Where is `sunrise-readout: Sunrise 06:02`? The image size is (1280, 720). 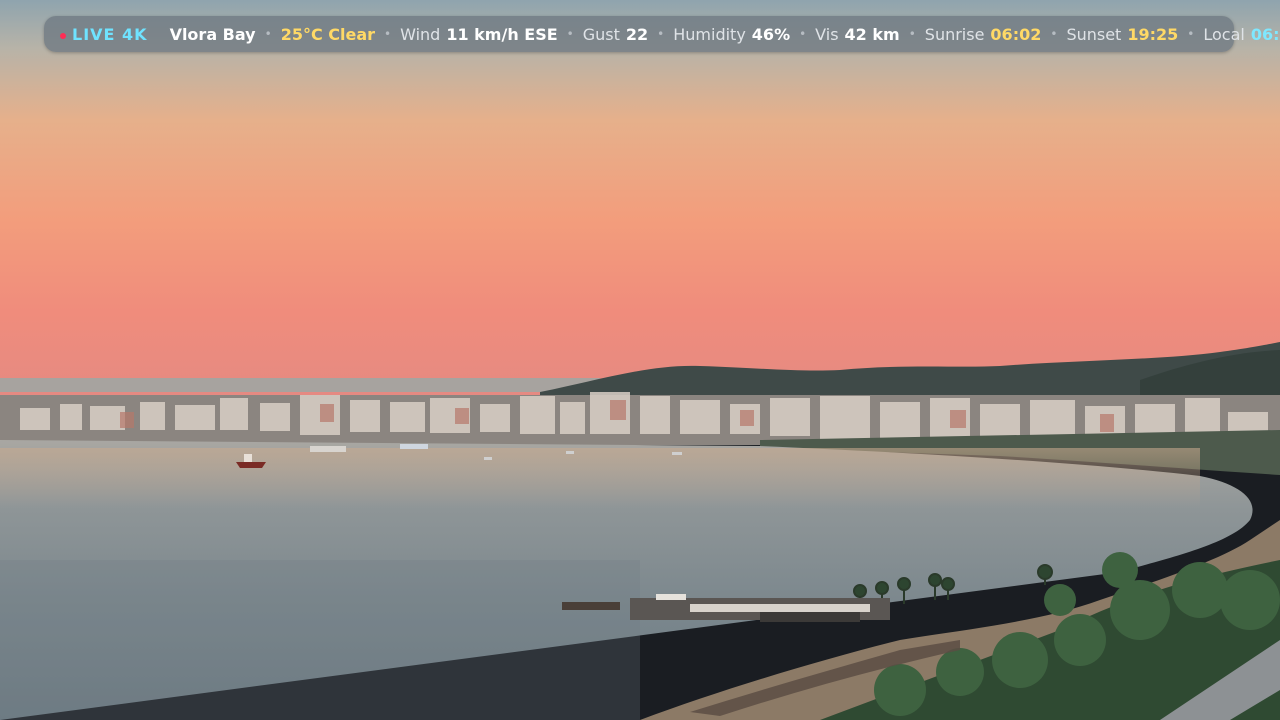
sunrise-readout: Sunrise 06:02 is located at coordinates (983, 34).